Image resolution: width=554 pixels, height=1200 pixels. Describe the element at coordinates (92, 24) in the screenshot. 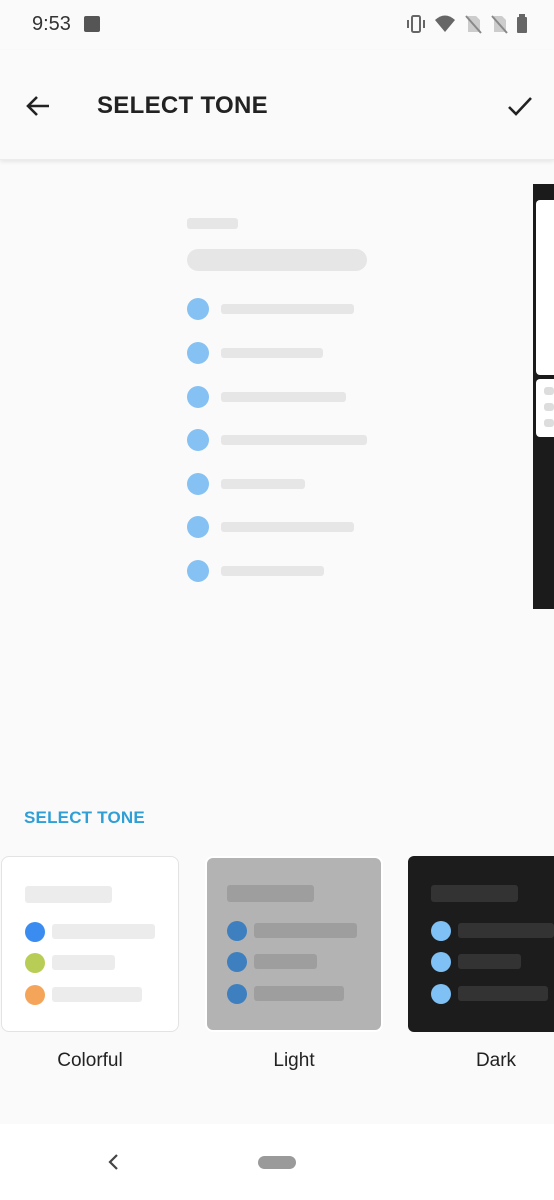

I see `image-icon` at that location.